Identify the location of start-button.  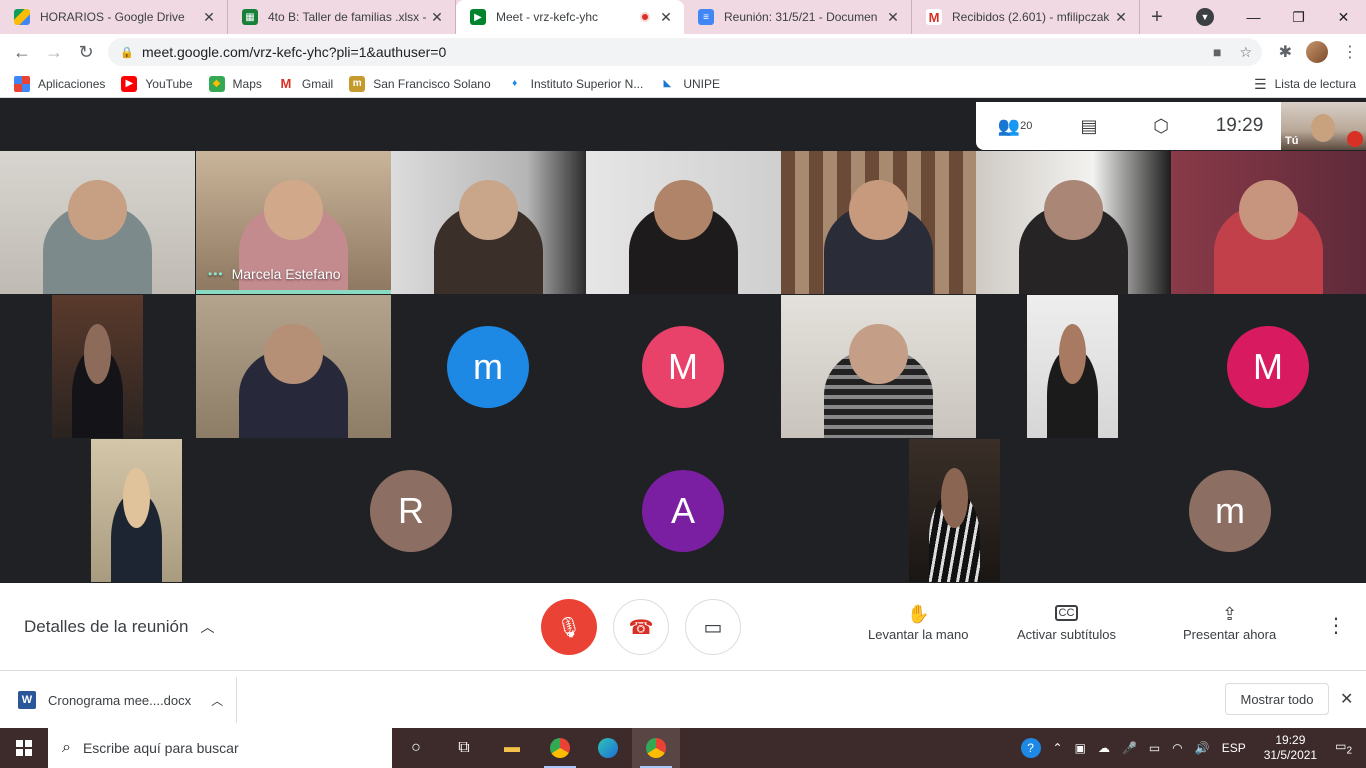
(24, 748).